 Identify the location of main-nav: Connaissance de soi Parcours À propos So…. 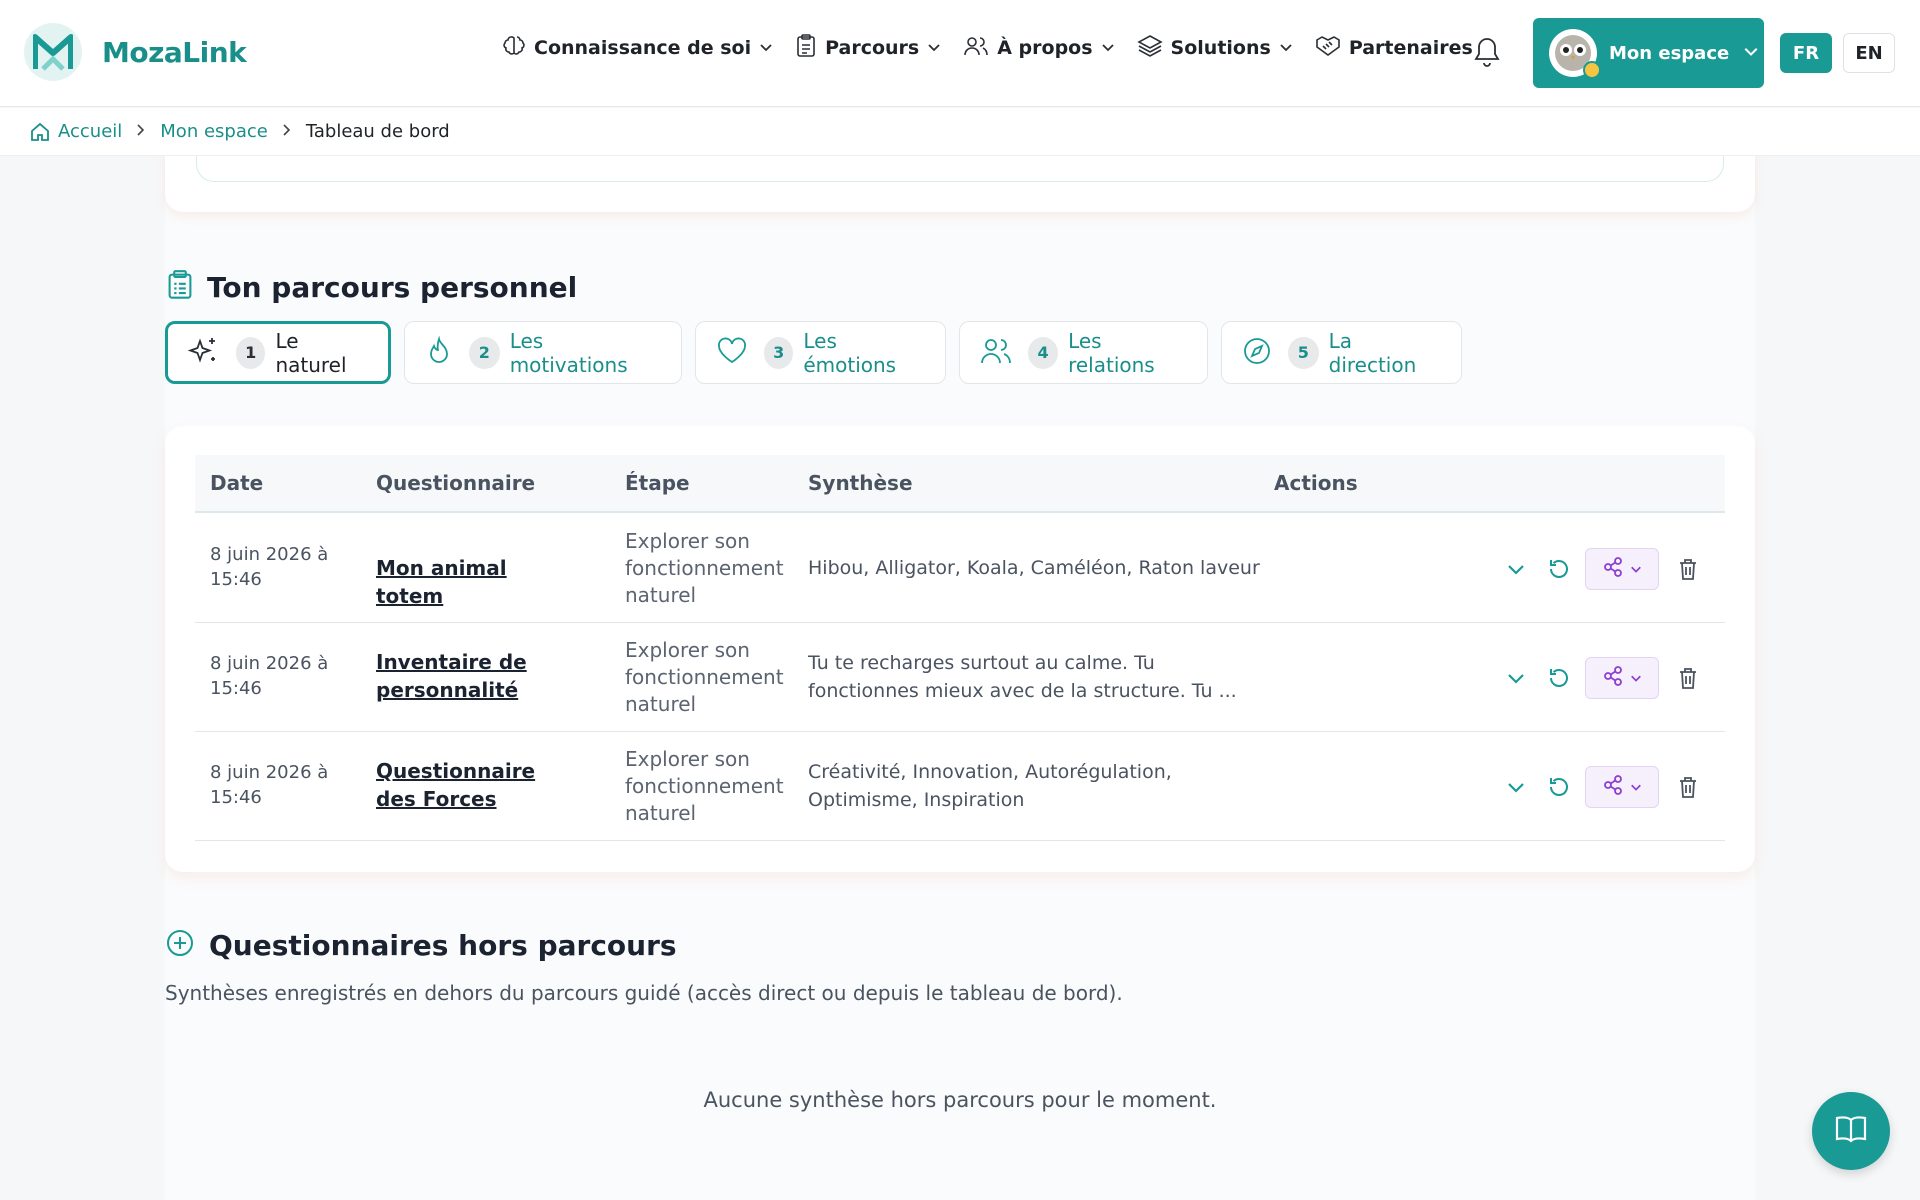
(998, 48).